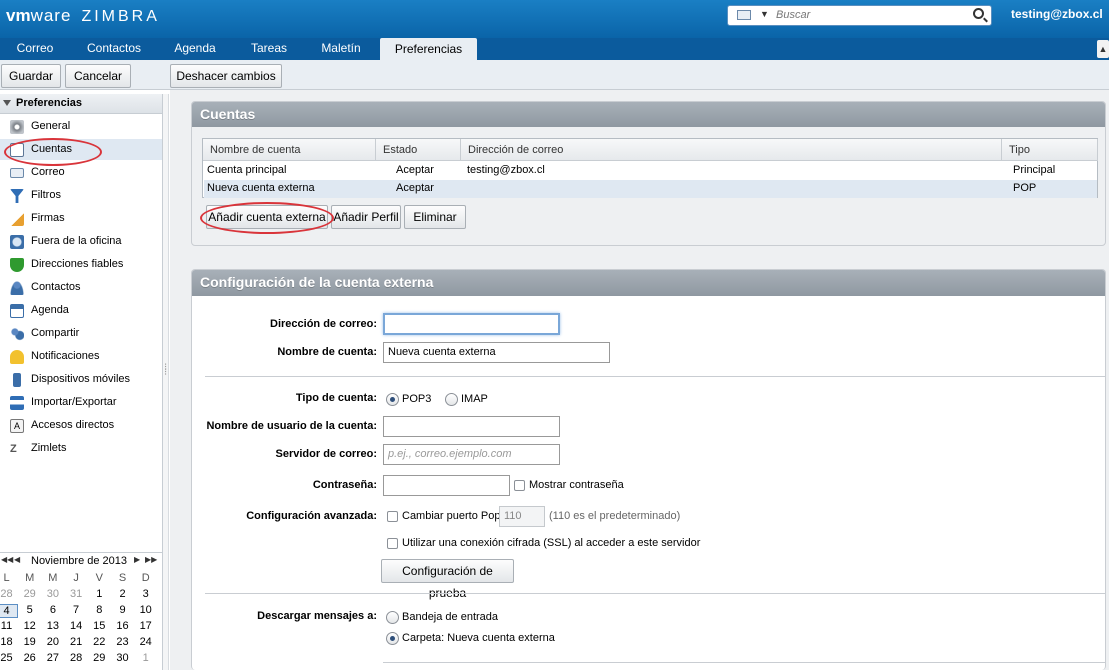 The width and height of the screenshot is (1109, 670). I want to click on calendar-day: 5, so click(29, 610).